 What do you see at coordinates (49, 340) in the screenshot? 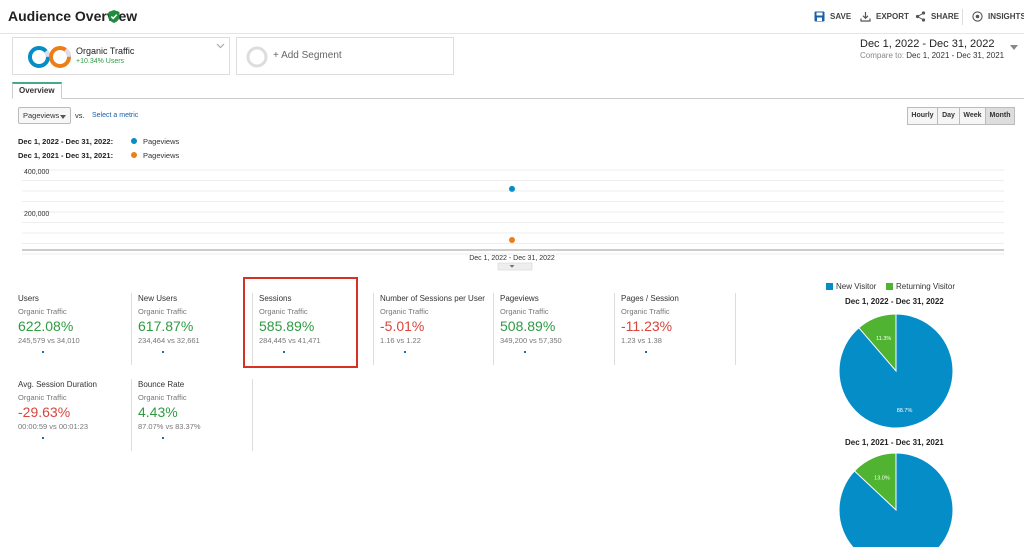
I see `metric-compare: 245,579 vs 34,010` at bounding box center [49, 340].